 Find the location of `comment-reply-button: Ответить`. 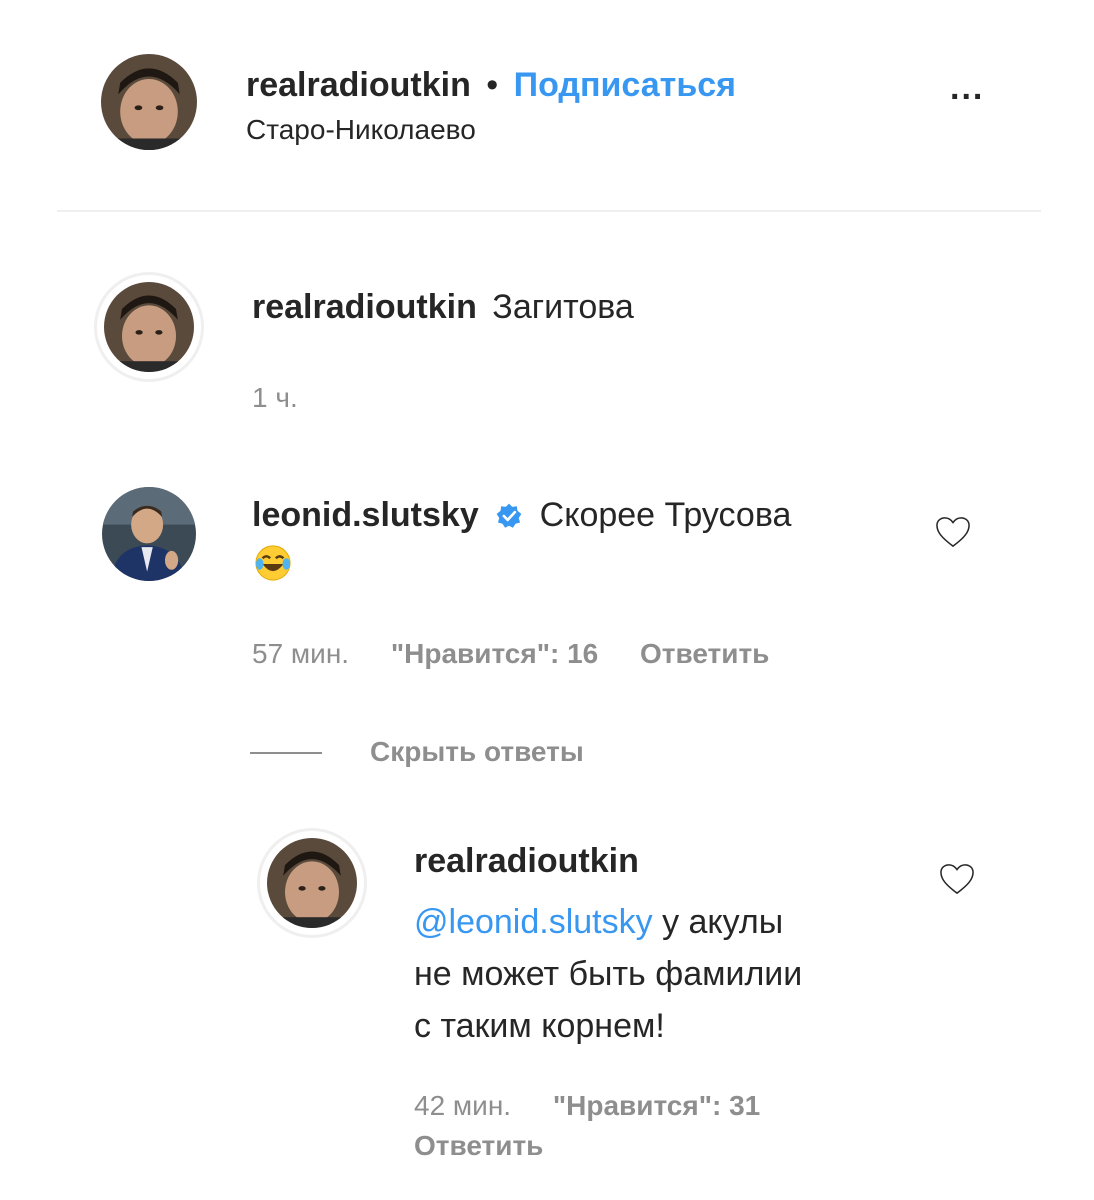

comment-reply-button: Ответить is located at coordinates (704, 653).